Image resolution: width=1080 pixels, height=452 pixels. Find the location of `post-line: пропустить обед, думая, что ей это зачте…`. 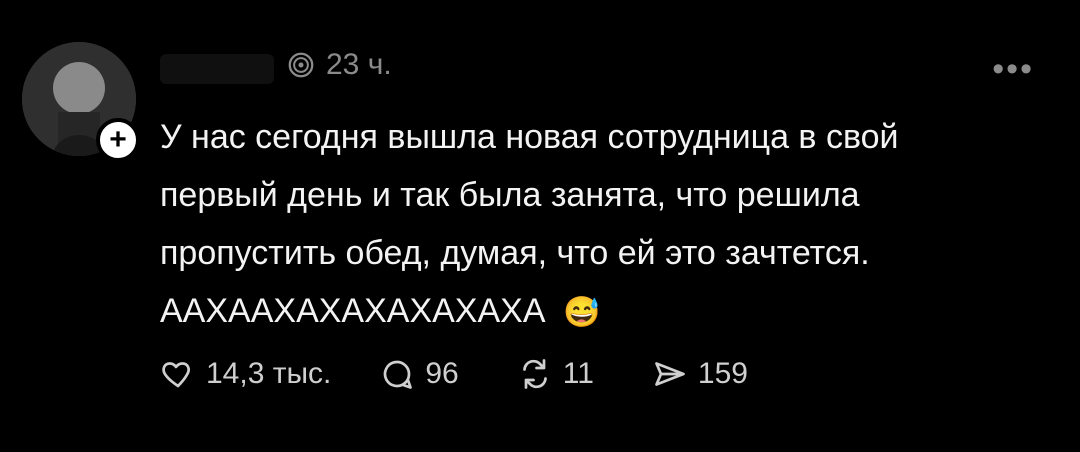

post-line: пропустить обед, думая, что ей это зачте… is located at coordinates (515, 253).